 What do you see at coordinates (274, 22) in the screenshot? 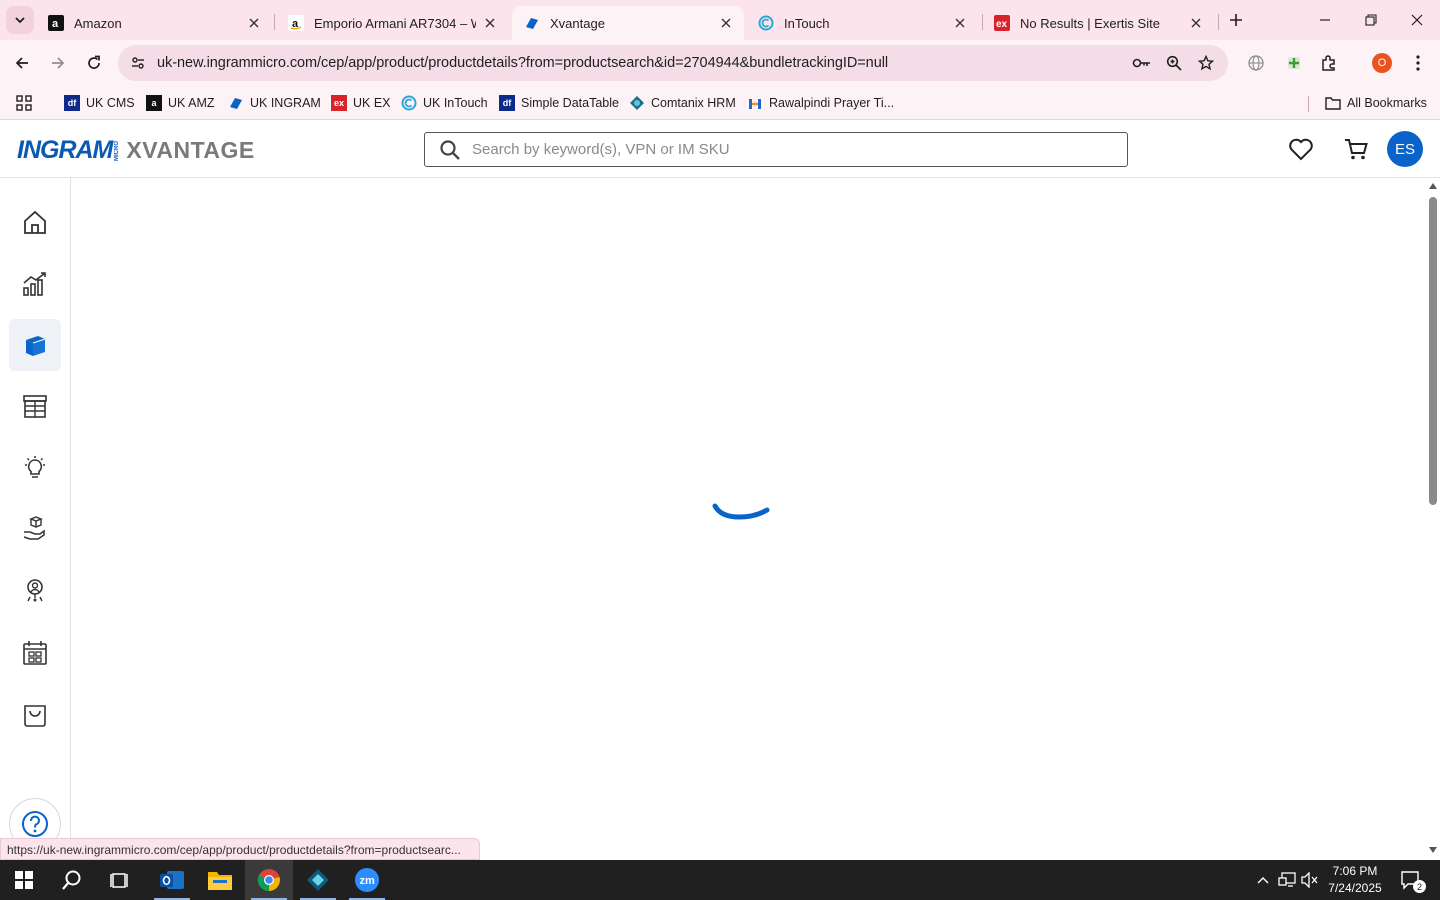
I see `tab-separator` at bounding box center [274, 22].